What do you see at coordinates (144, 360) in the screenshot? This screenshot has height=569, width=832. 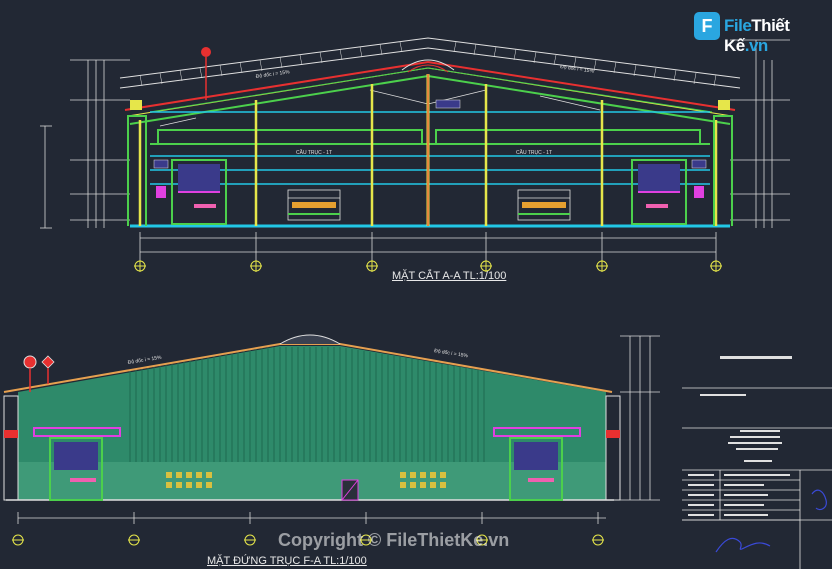 I see `elev-slope-label-left: Độ dốc i = 15%` at bounding box center [144, 360].